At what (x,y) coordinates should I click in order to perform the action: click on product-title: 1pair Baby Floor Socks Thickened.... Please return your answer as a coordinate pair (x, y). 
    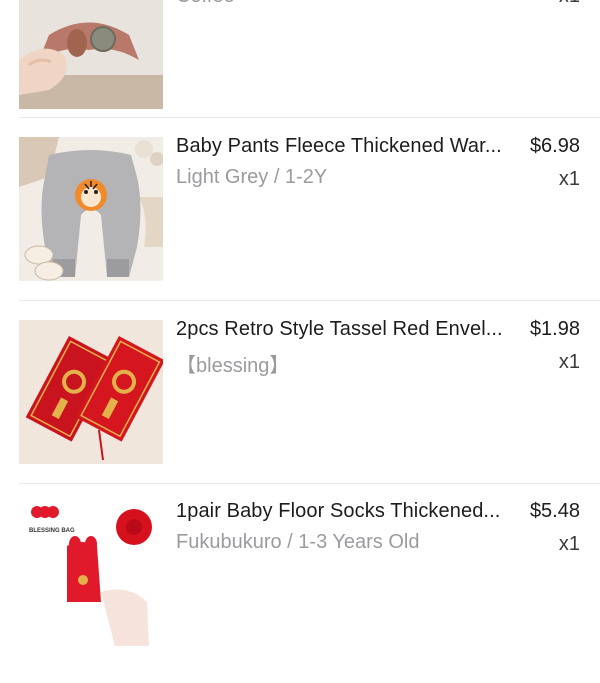
    Looking at the image, I should click on (338, 511).